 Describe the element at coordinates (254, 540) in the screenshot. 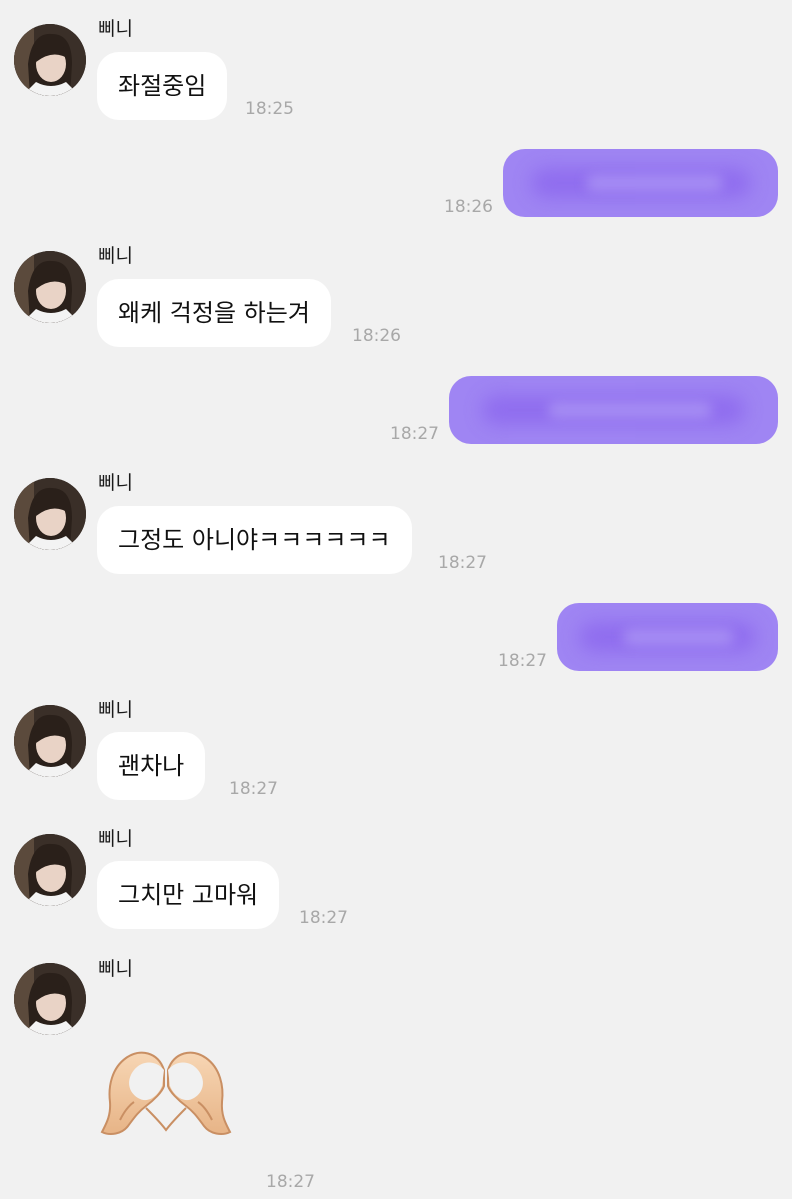

I see `received-message-bubble: 그정도 아니야ㅋㅋㅋㅋㅋㅋ` at that location.